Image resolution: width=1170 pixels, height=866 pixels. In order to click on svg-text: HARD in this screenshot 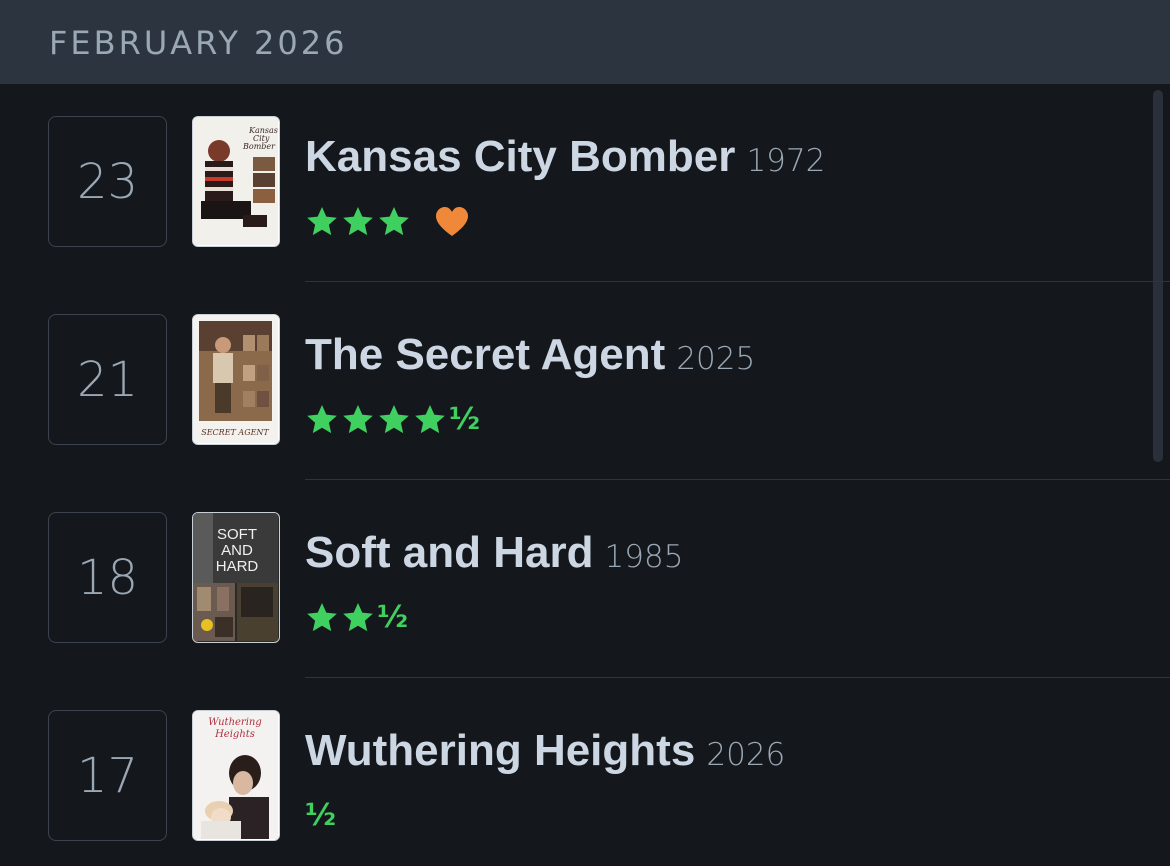, I will do `click(237, 566)`.